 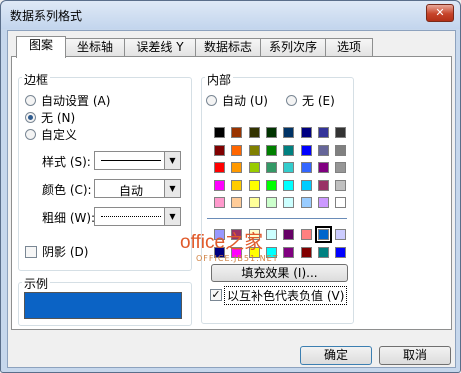 I want to click on tab-error-bars-y: 误差线 Y, so click(x=160, y=47).